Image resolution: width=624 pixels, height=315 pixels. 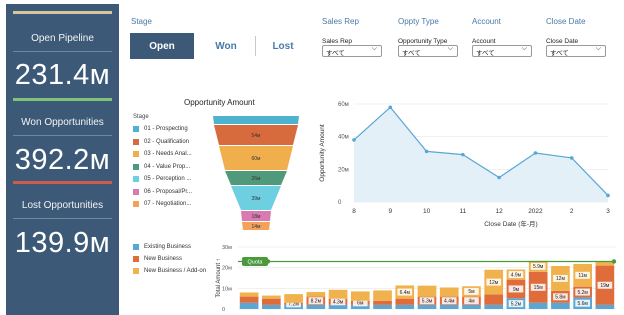 I want to click on bar-value-label: 19м, so click(x=605, y=286).